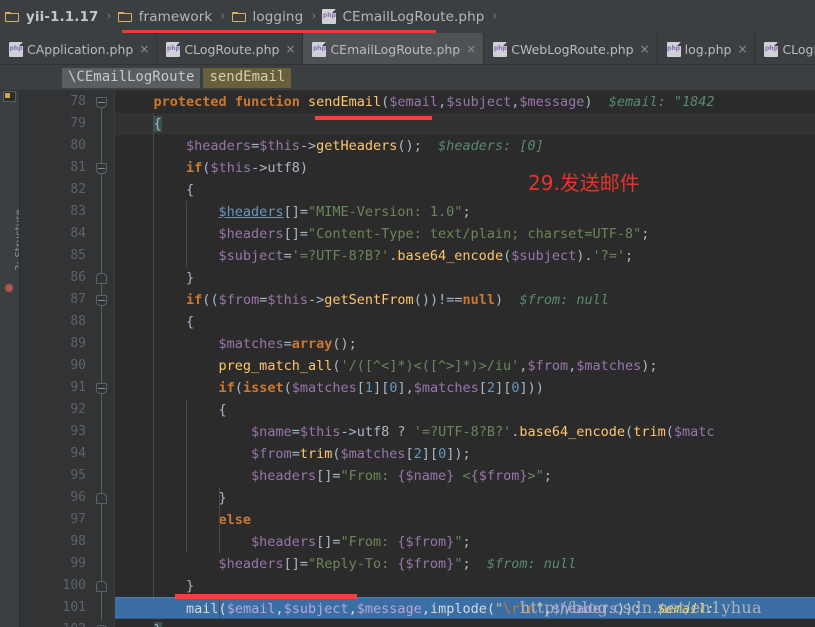 This screenshot has height=627, width=815. I want to click on line-number: 82, so click(78, 189).